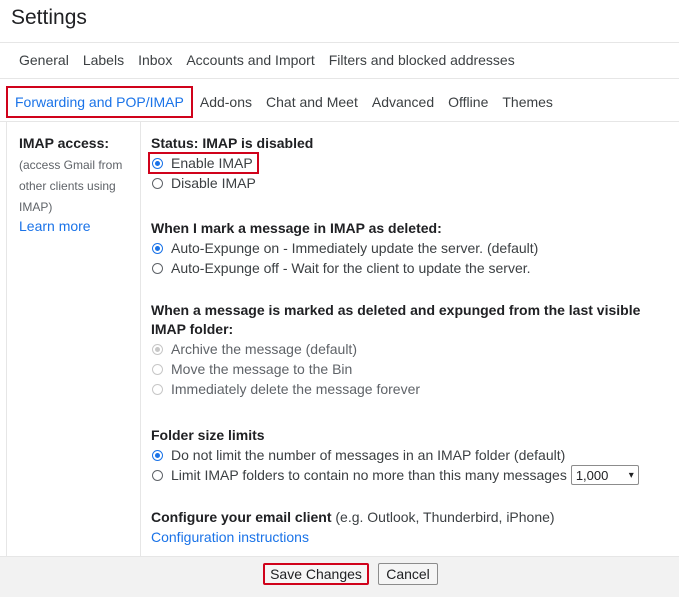 Image resolution: width=679 pixels, height=597 pixels. What do you see at coordinates (316, 574) in the screenshot?
I see `save-changes-button: Save Changes` at bounding box center [316, 574].